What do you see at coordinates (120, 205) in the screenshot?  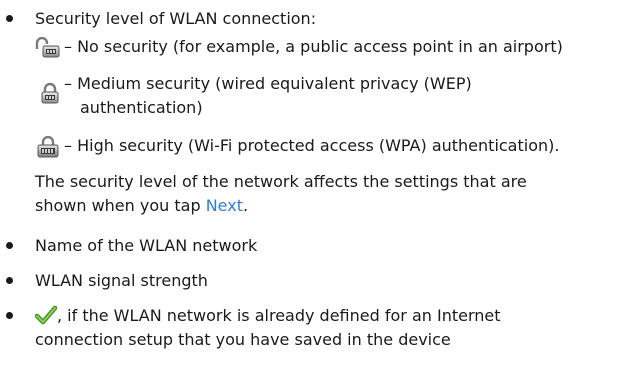 I see `security-note-prefix: shown when you tap` at bounding box center [120, 205].